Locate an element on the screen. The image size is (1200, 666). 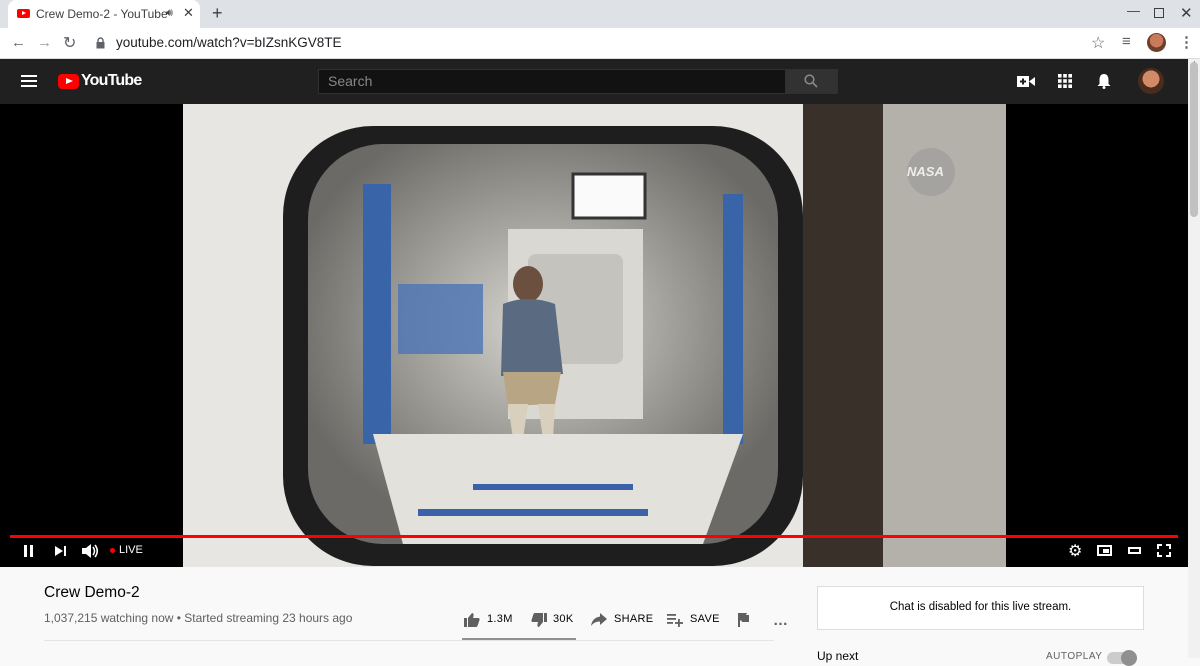
search-placeholder: Search is located at coordinates (350, 81).